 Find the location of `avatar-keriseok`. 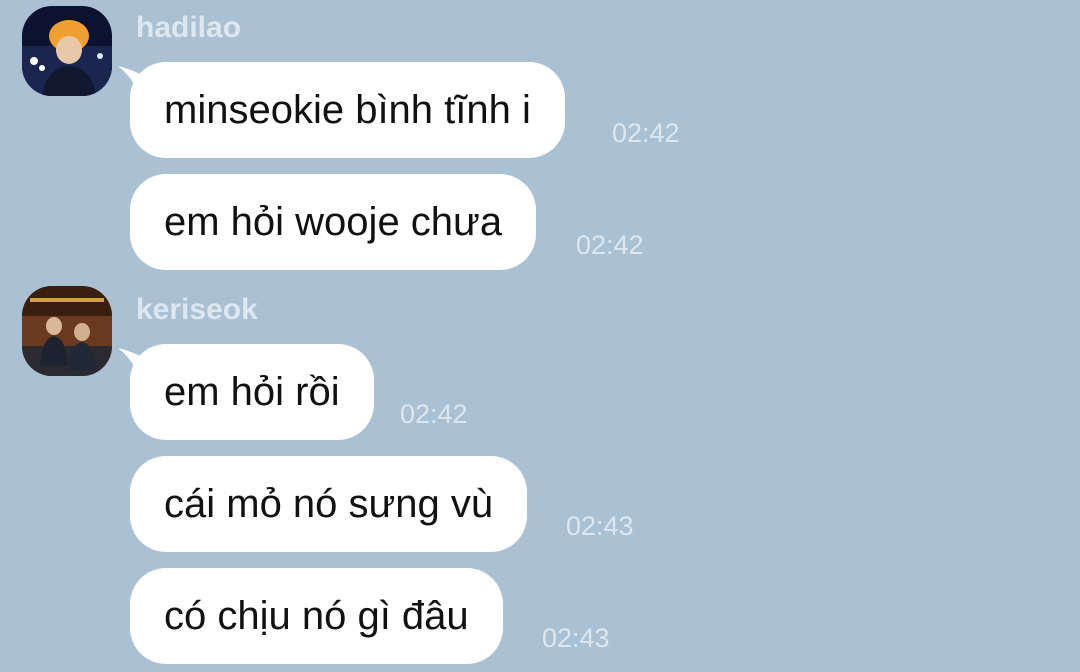

avatar-keriseok is located at coordinates (67, 331).